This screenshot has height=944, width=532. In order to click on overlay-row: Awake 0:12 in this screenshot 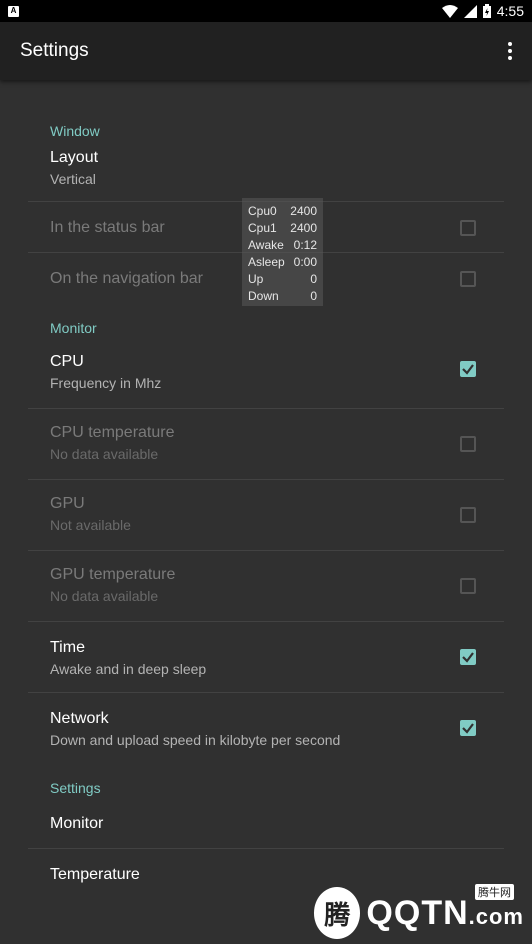, I will do `click(282, 245)`.